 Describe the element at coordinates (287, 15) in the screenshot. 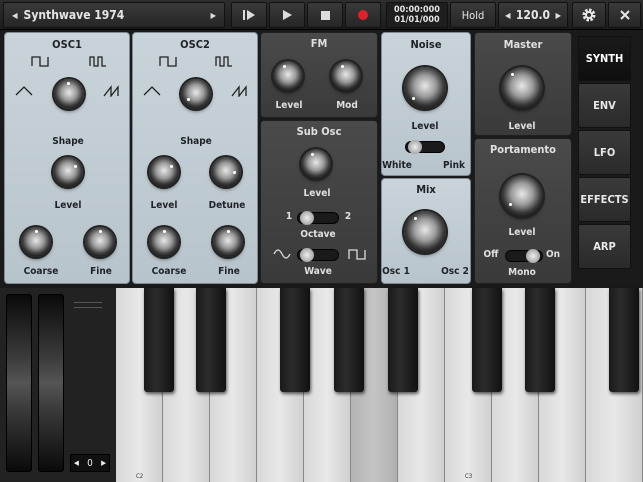

I see `play-button` at that location.